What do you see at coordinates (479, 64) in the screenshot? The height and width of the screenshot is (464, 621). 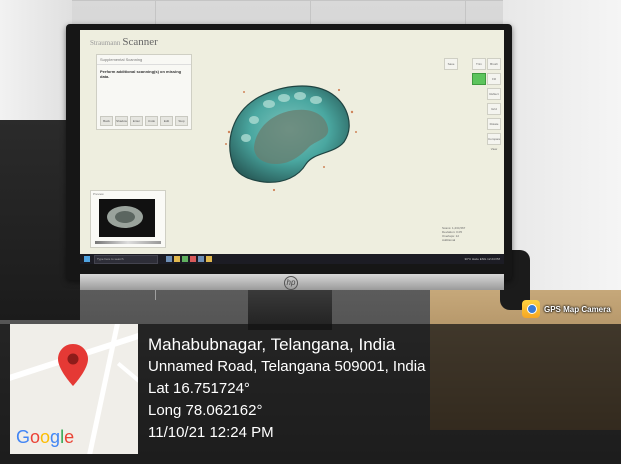 I see `tool-button-trim: Trim` at bounding box center [479, 64].